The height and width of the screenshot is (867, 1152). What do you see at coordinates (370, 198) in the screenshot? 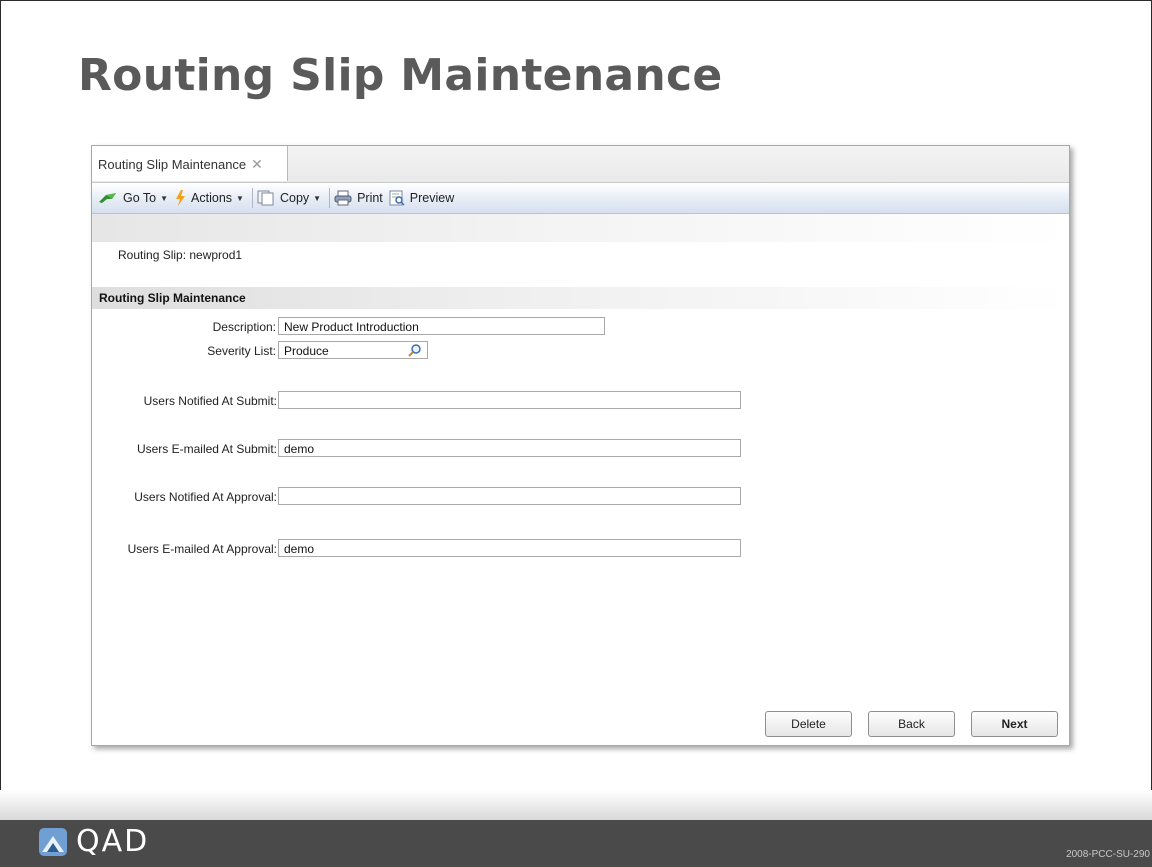
I see `print-label: Print` at bounding box center [370, 198].